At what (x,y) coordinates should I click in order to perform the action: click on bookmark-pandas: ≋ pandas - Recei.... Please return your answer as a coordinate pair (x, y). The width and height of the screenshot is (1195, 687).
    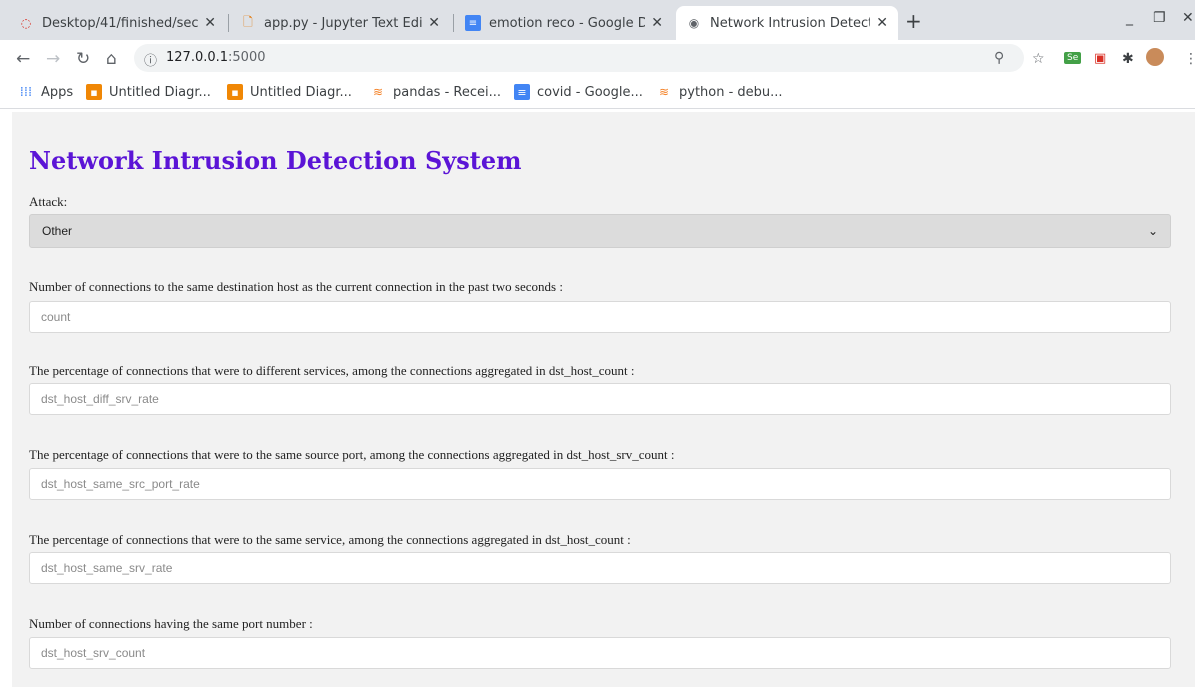
    Looking at the image, I should click on (435, 92).